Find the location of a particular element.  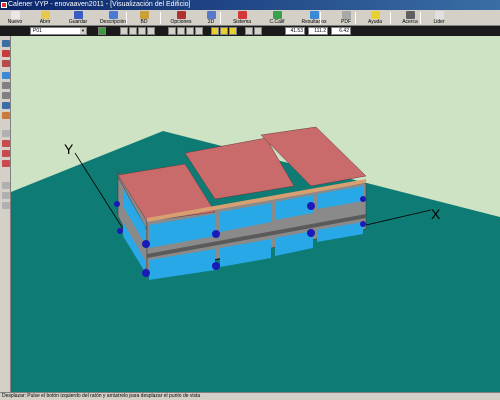

y-axis-label: Y is located at coordinates (69, 149).